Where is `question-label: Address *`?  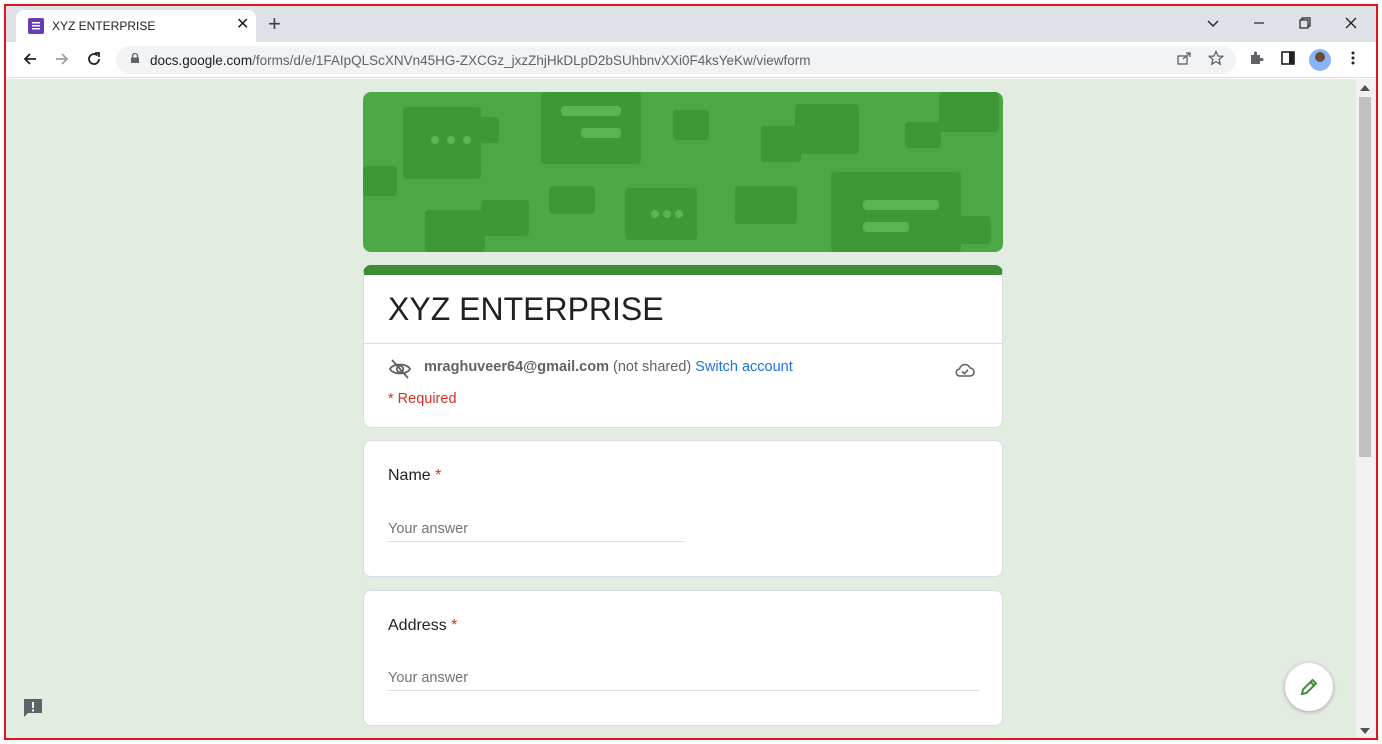 question-label: Address * is located at coordinates (422, 626).